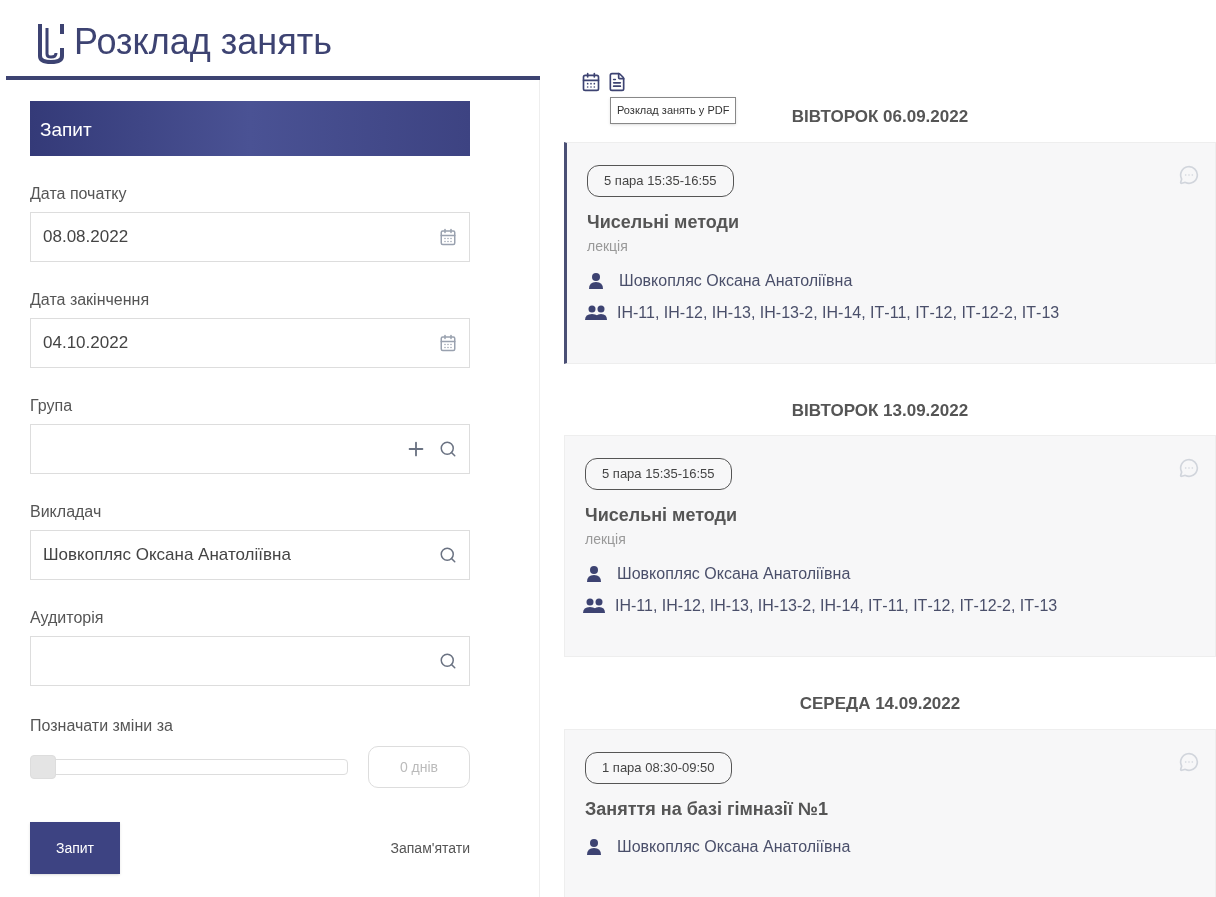  What do you see at coordinates (102, 726) in the screenshot?
I see `field-label: Позначати зміни за` at bounding box center [102, 726].